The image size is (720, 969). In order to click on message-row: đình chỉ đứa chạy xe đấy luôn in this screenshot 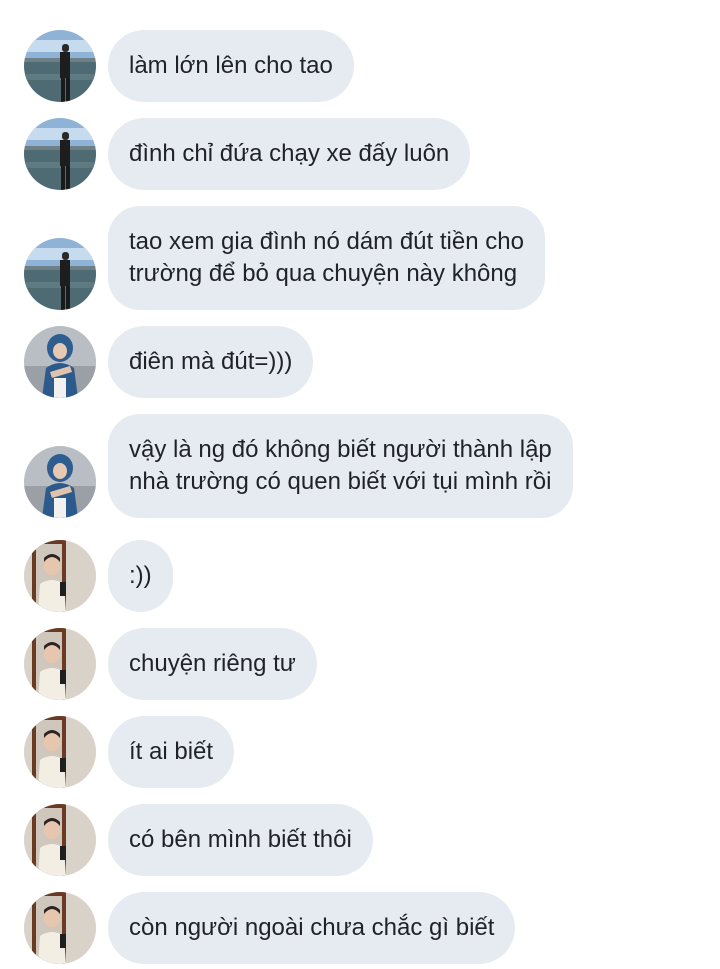, I will do `click(360, 154)`.